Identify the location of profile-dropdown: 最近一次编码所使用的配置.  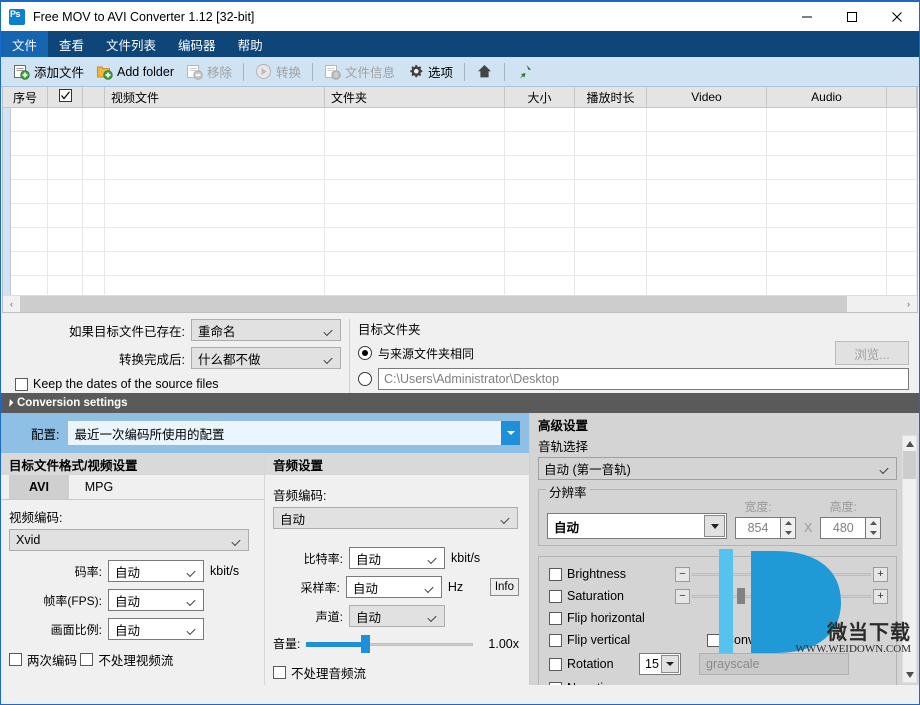
(294, 433).